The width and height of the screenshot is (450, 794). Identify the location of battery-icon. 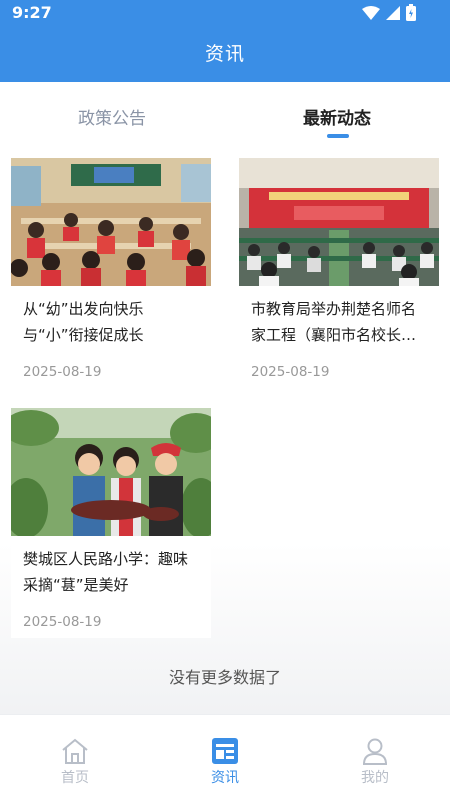
(411, 12).